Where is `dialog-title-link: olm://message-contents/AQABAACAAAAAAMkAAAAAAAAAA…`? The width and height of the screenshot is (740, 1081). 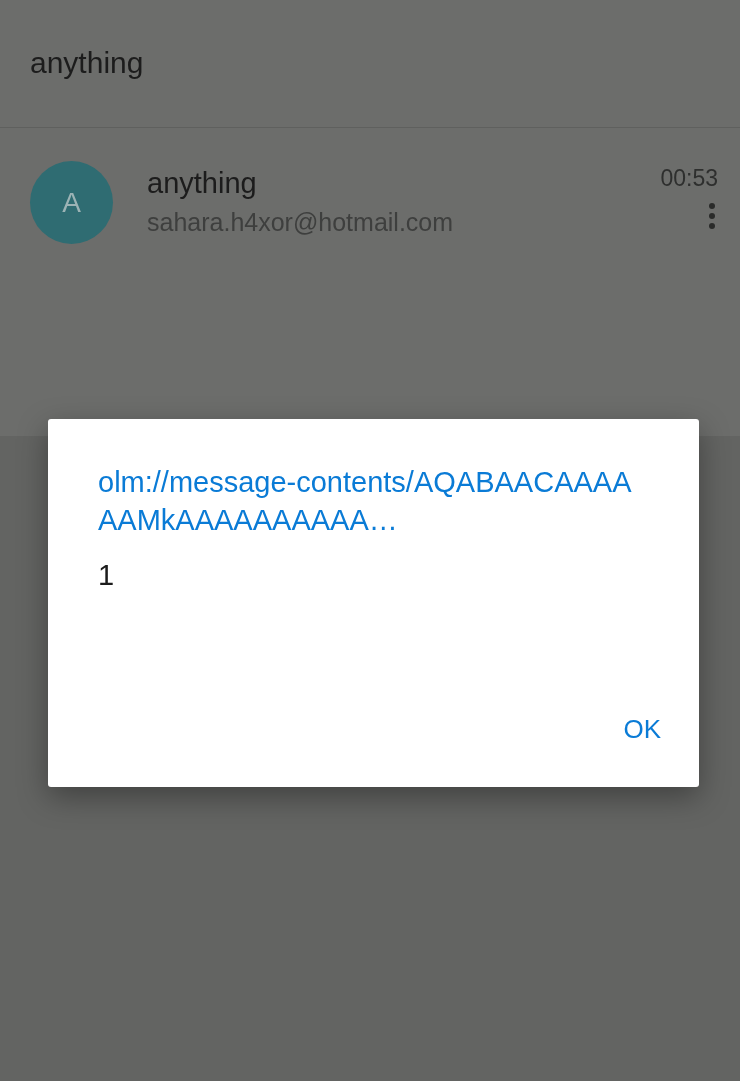 dialog-title-link: olm://message-contents/AQABAACAAAAAAMkAAAAAAAAAA… is located at coordinates (373, 501).